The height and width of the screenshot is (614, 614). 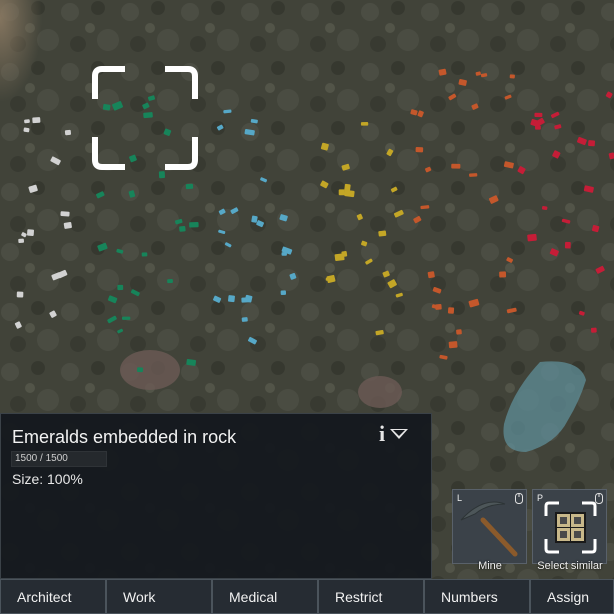 I want to click on select-similar-label: Select similar, so click(x=570, y=566).